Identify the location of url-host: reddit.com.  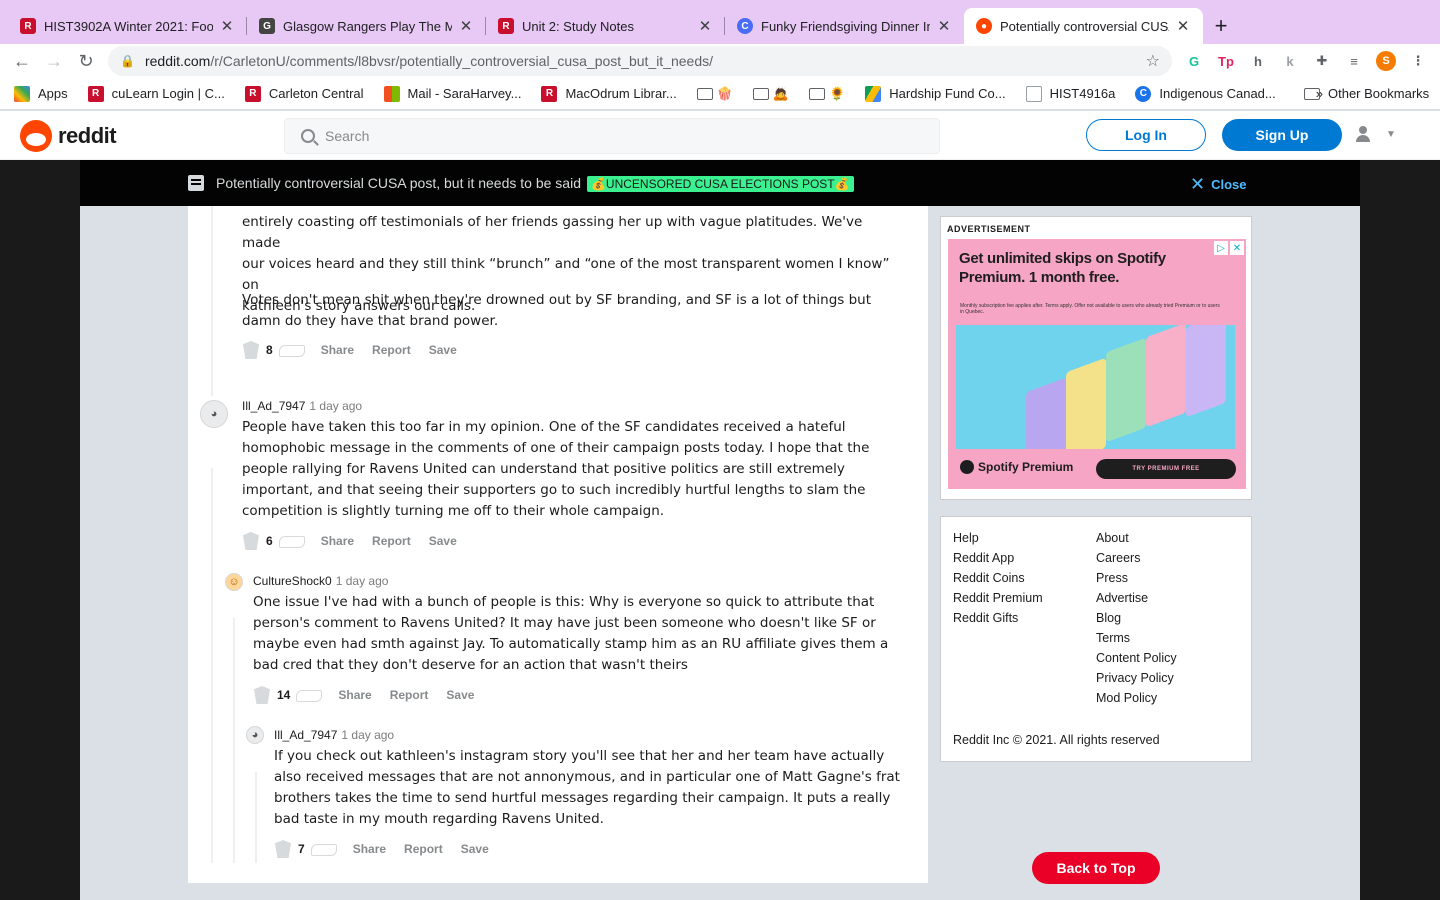
(177, 61).